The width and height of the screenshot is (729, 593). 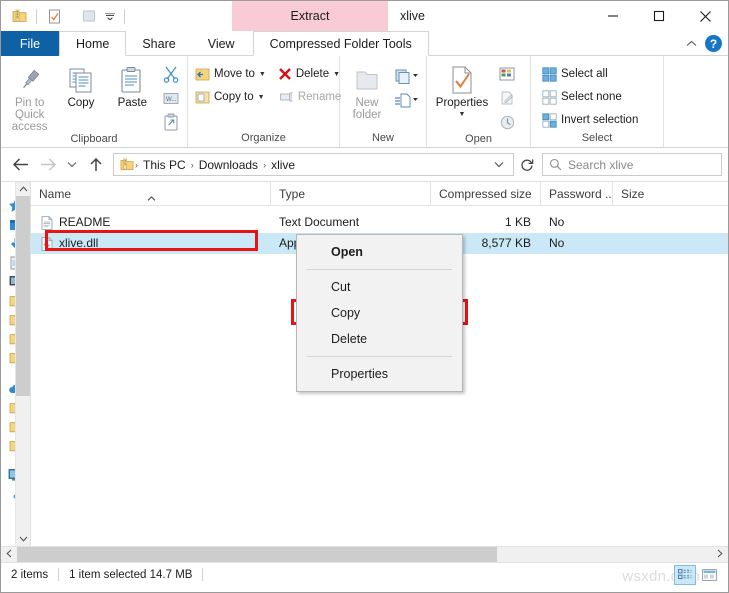 I want to click on cut-icon, so click(x=171, y=74).